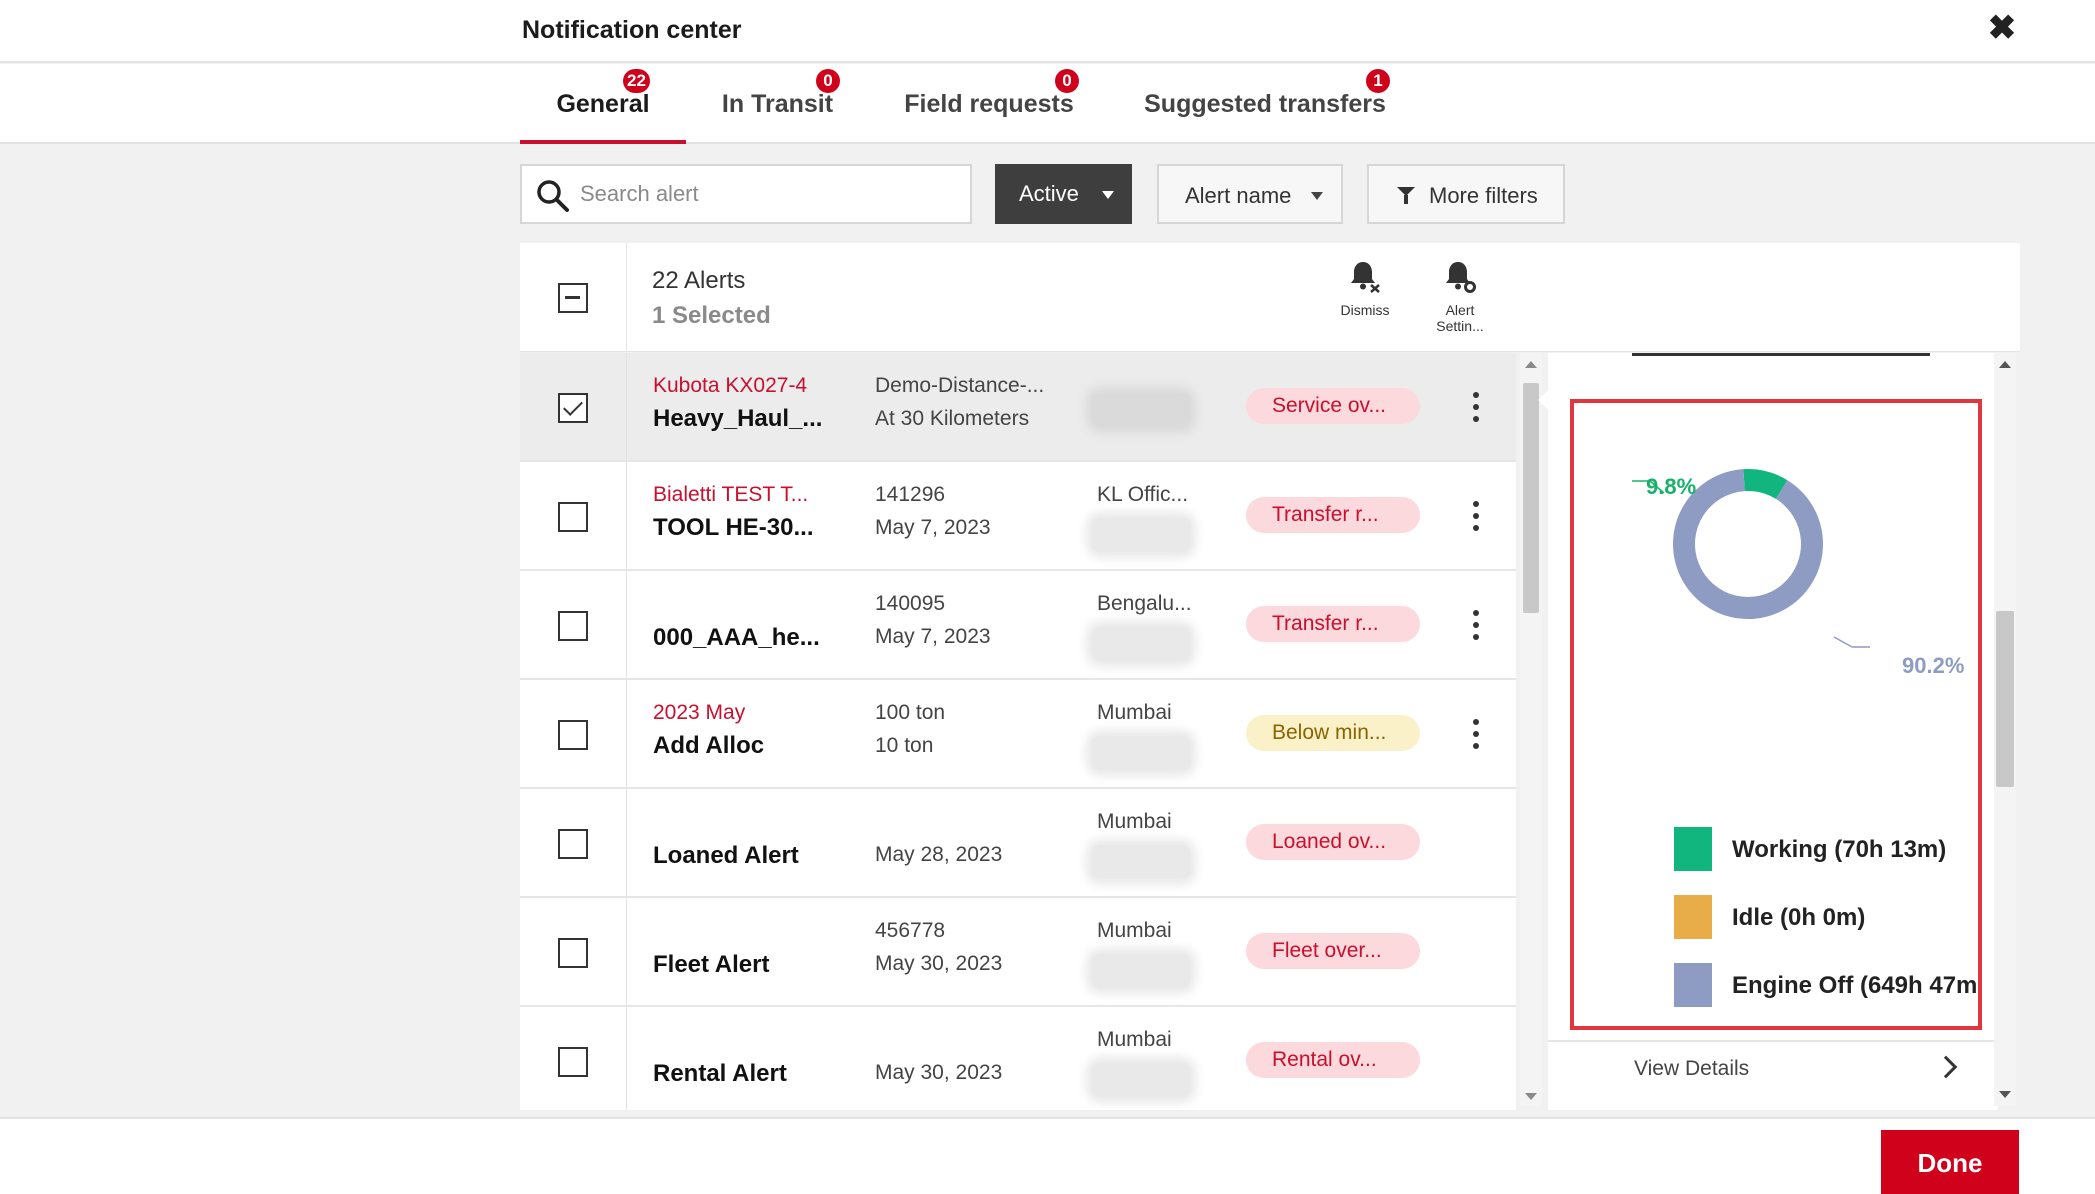  I want to click on more-filters-button: More filters, so click(1466, 194).